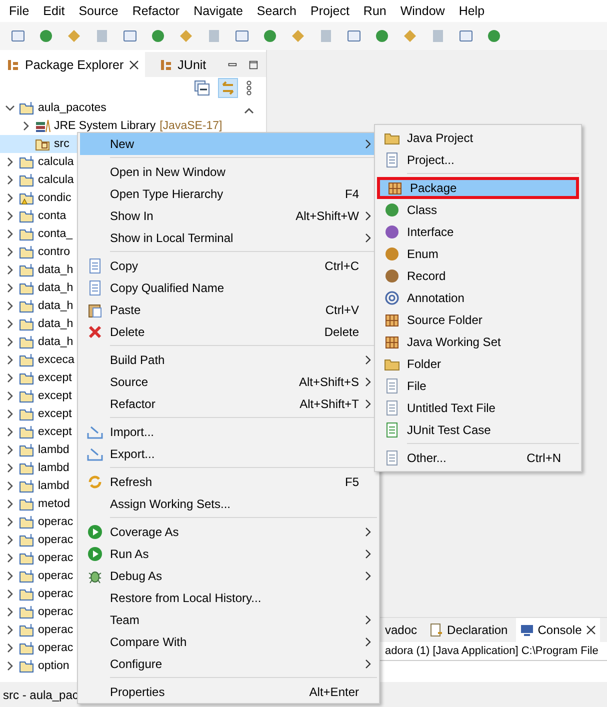 The image size is (607, 707). I want to click on menu-item: Run, so click(375, 11).